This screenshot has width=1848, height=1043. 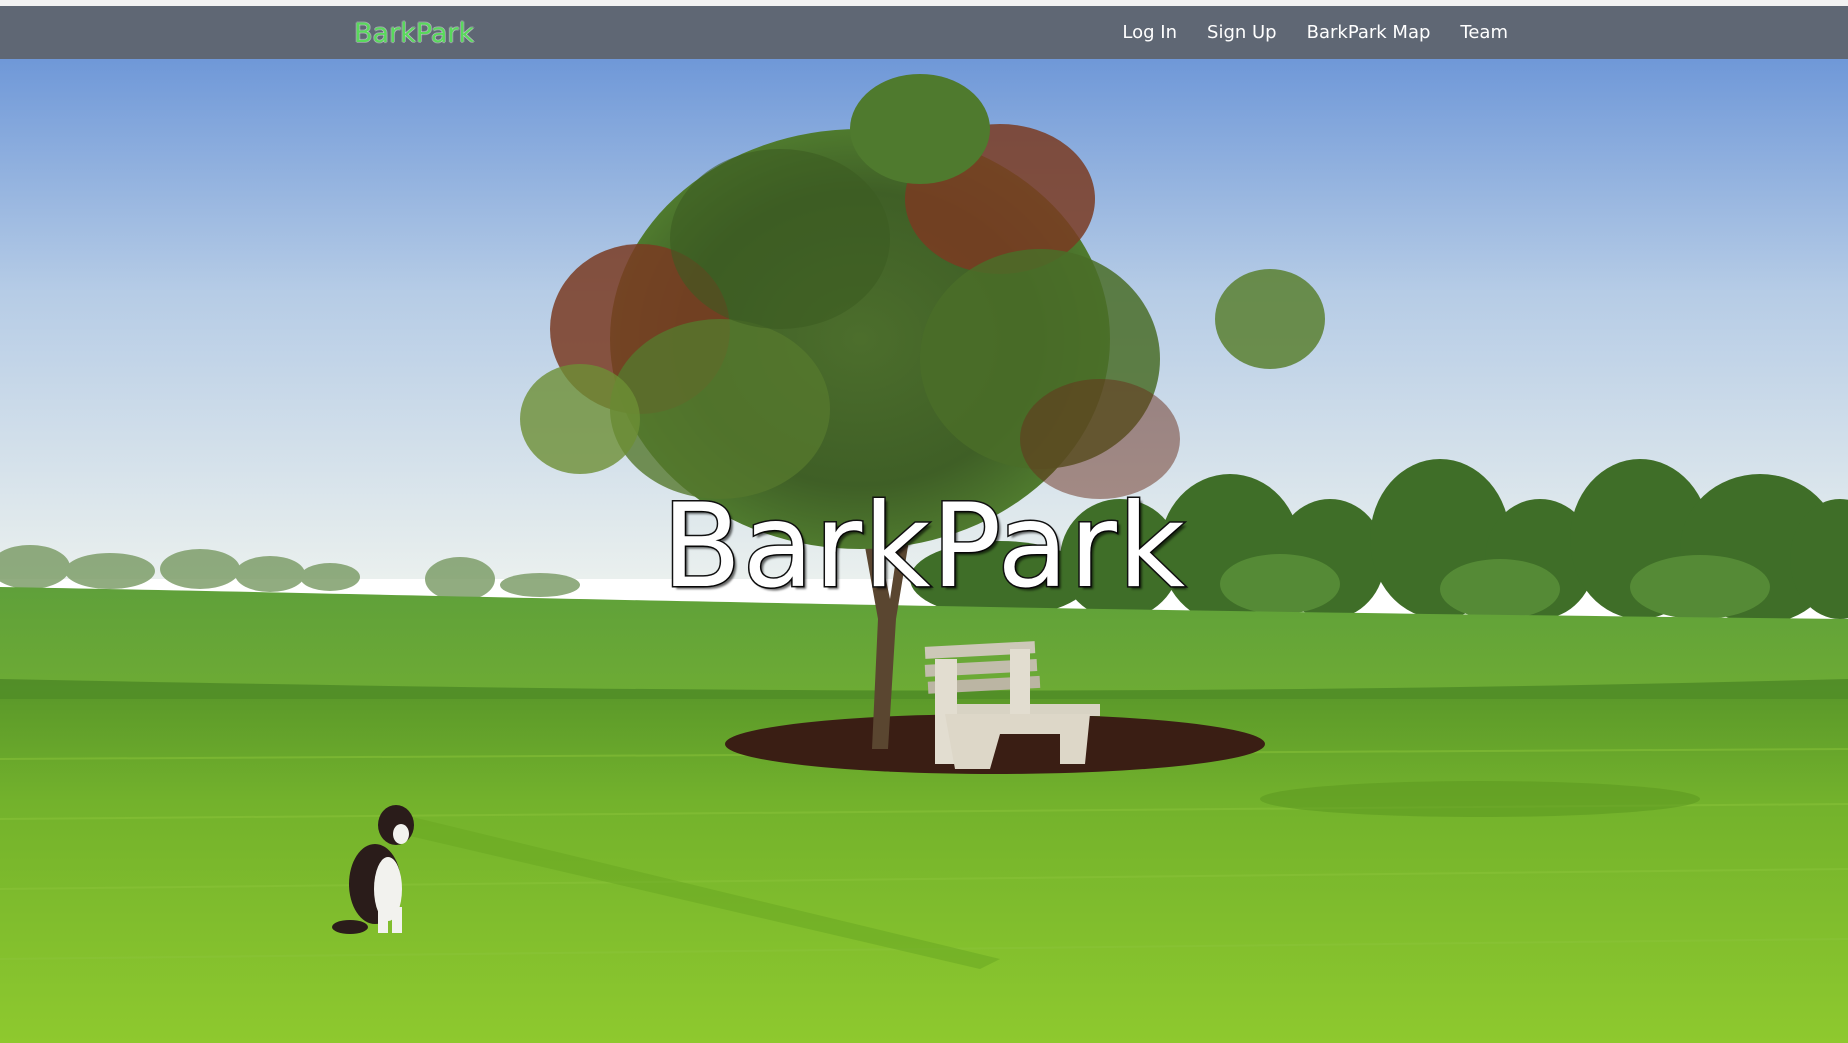 I want to click on nav-map-link: BarkPark Map, so click(x=1369, y=32).